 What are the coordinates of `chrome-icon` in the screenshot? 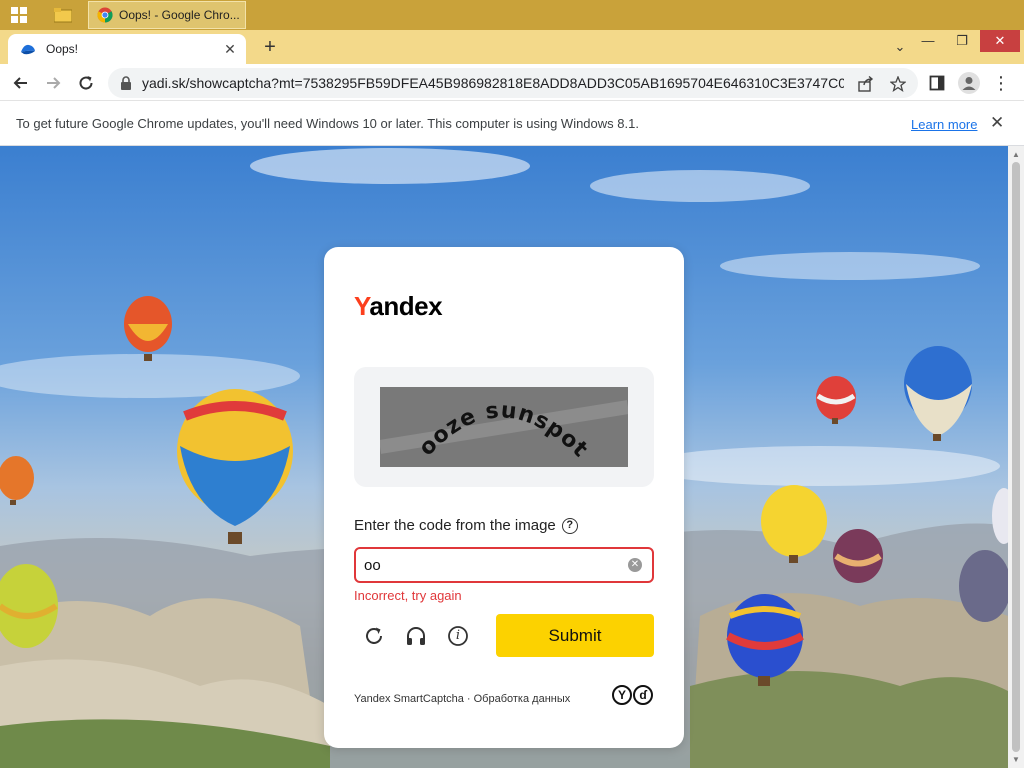 It's located at (105, 15).